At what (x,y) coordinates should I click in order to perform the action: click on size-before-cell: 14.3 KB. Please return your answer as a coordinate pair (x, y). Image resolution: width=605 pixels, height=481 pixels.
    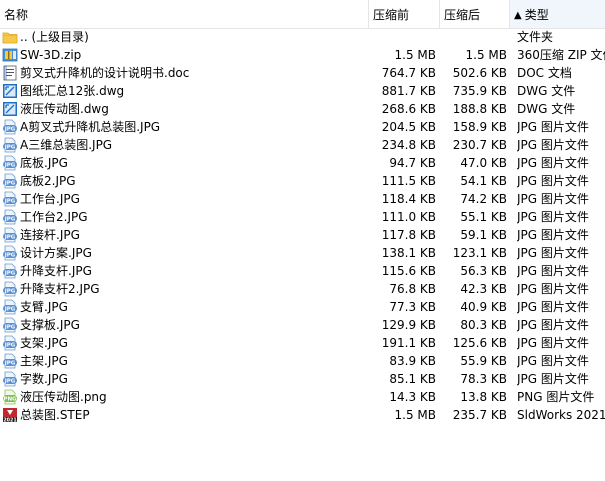
    Looking at the image, I should click on (412, 397).